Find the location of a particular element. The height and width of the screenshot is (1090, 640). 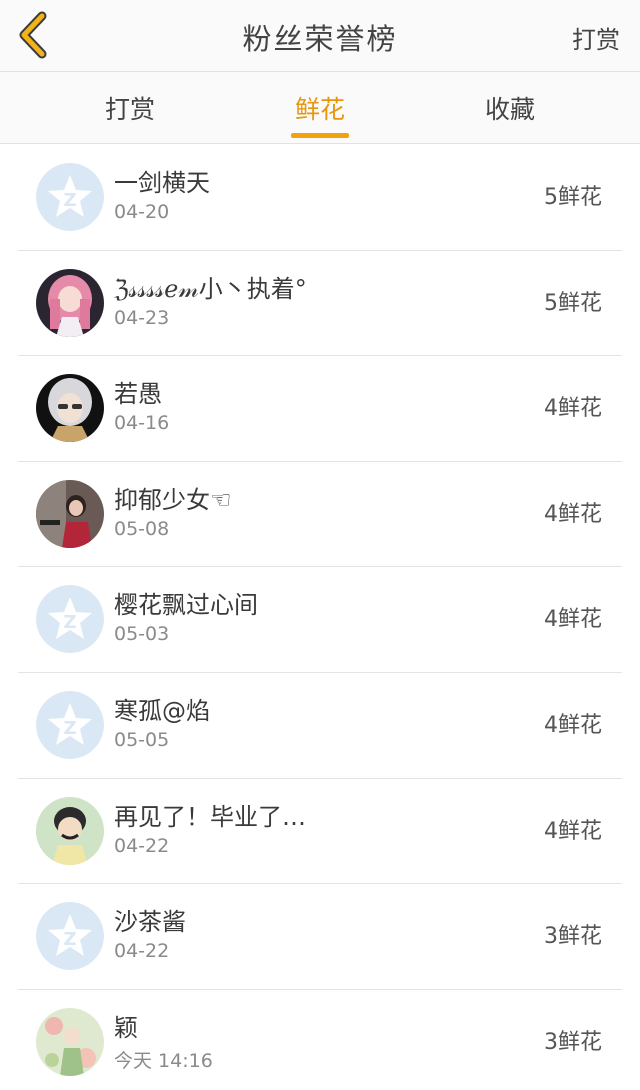

fan-date: 04-20 is located at coordinates (142, 212).